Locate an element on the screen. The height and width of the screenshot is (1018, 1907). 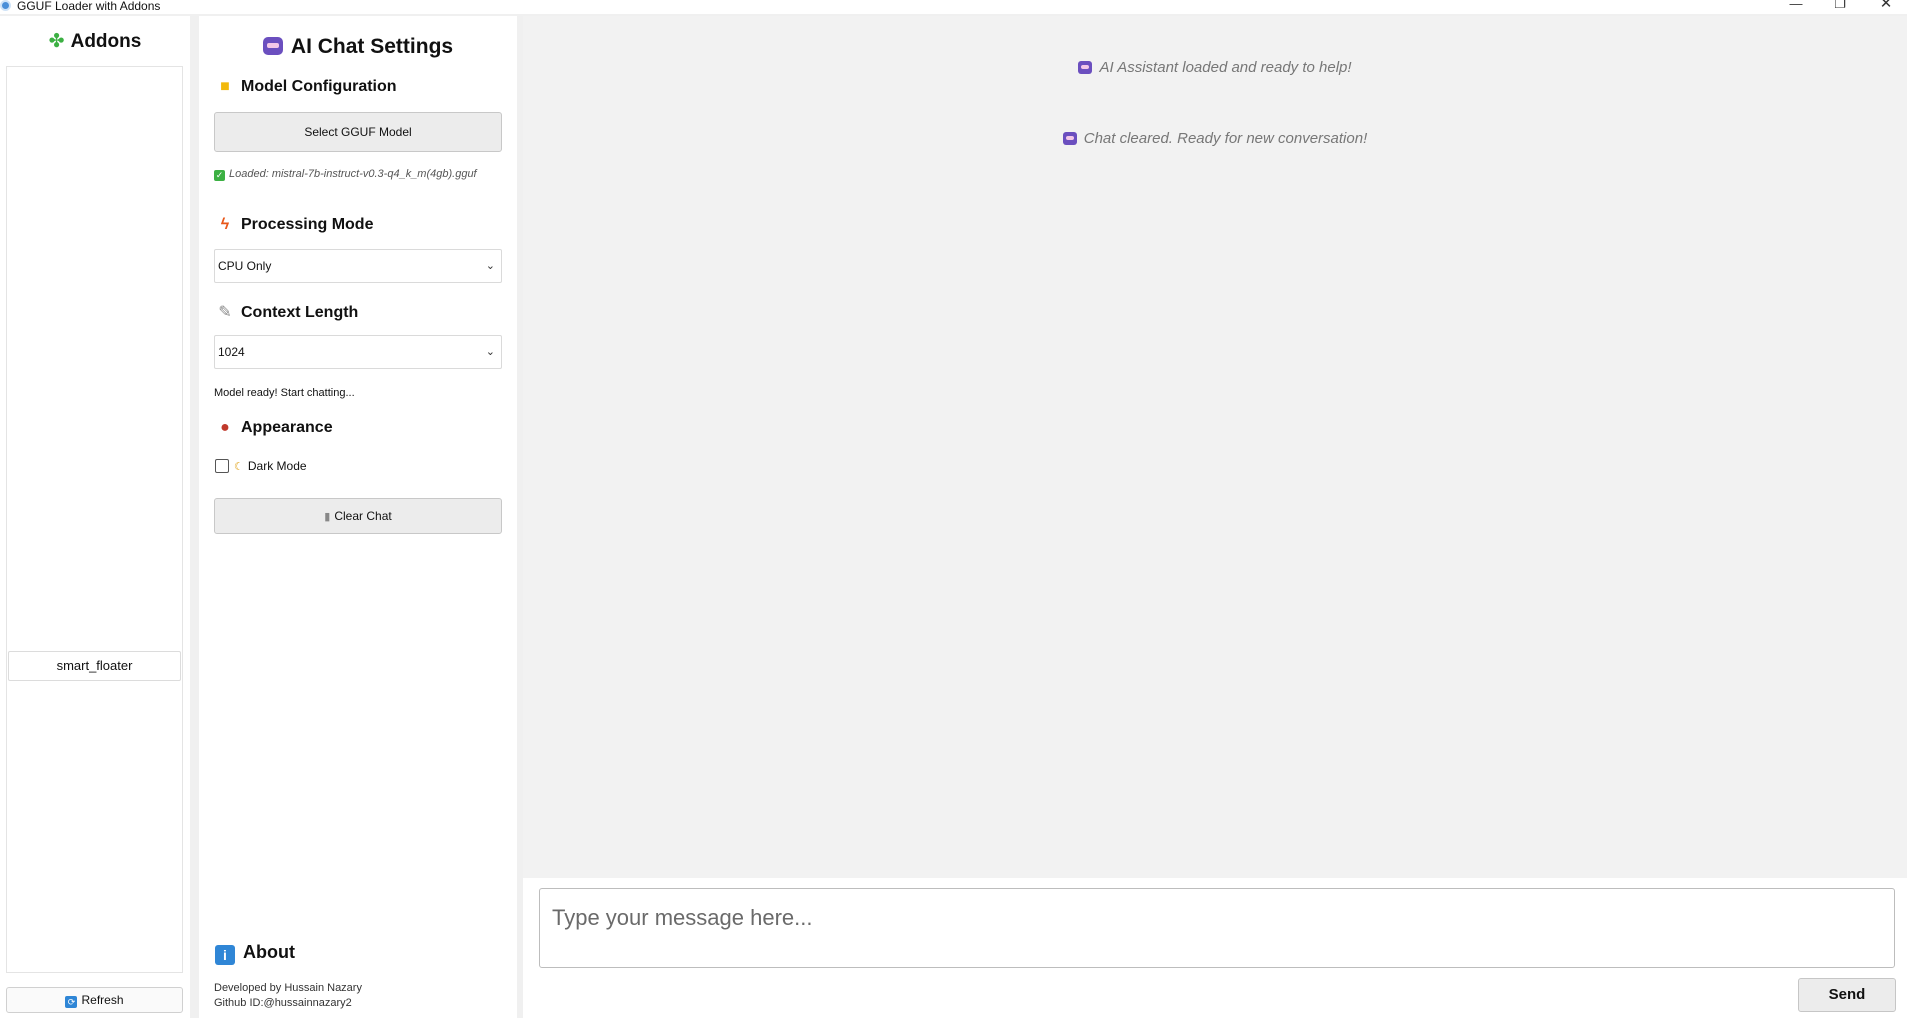
palette-icon: ● is located at coordinates (225, 427).